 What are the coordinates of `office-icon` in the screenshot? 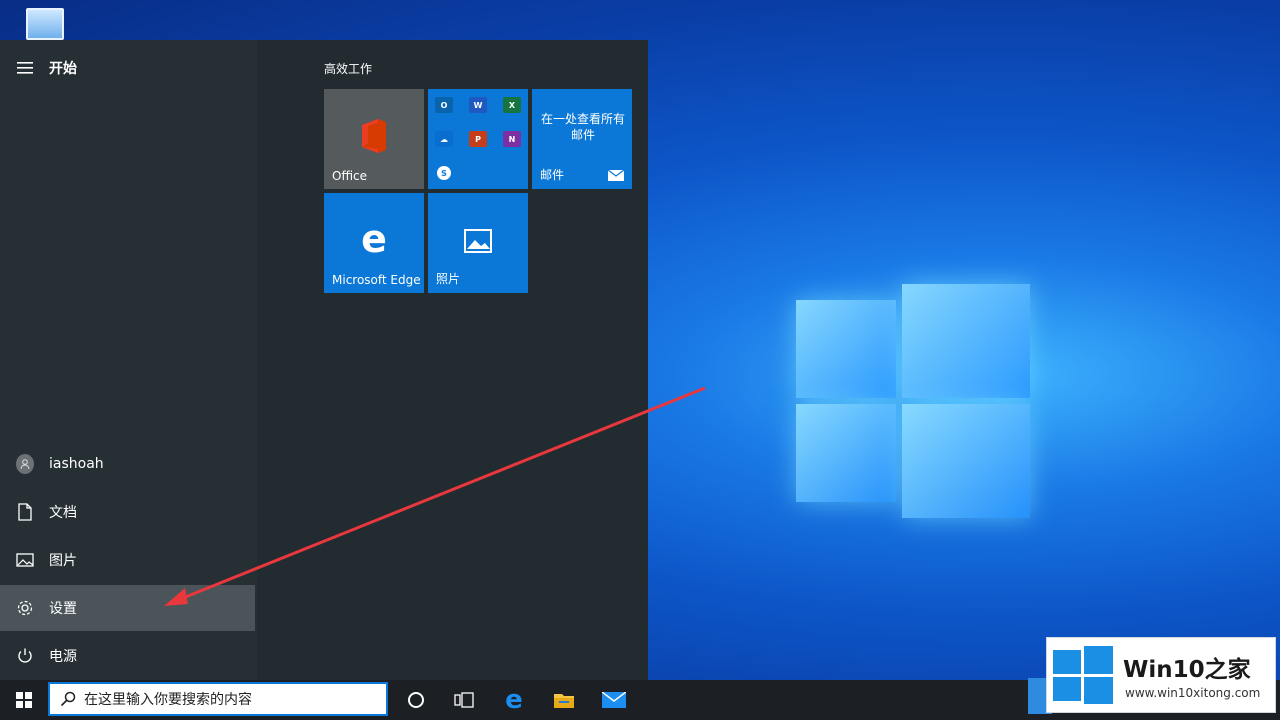 It's located at (374, 136).